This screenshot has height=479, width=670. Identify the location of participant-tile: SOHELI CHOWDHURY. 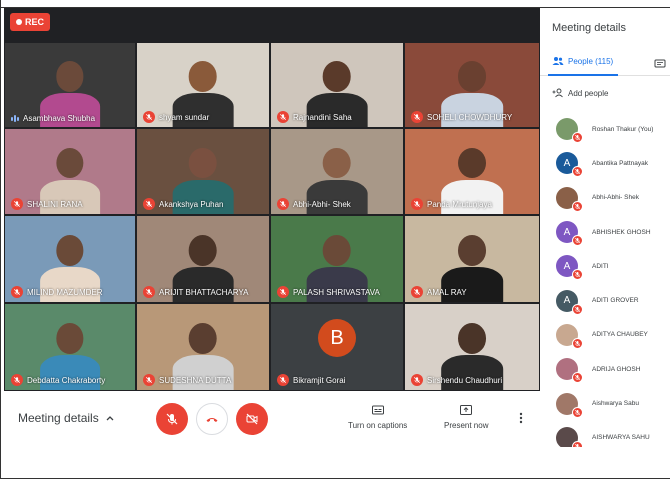
(472, 85).